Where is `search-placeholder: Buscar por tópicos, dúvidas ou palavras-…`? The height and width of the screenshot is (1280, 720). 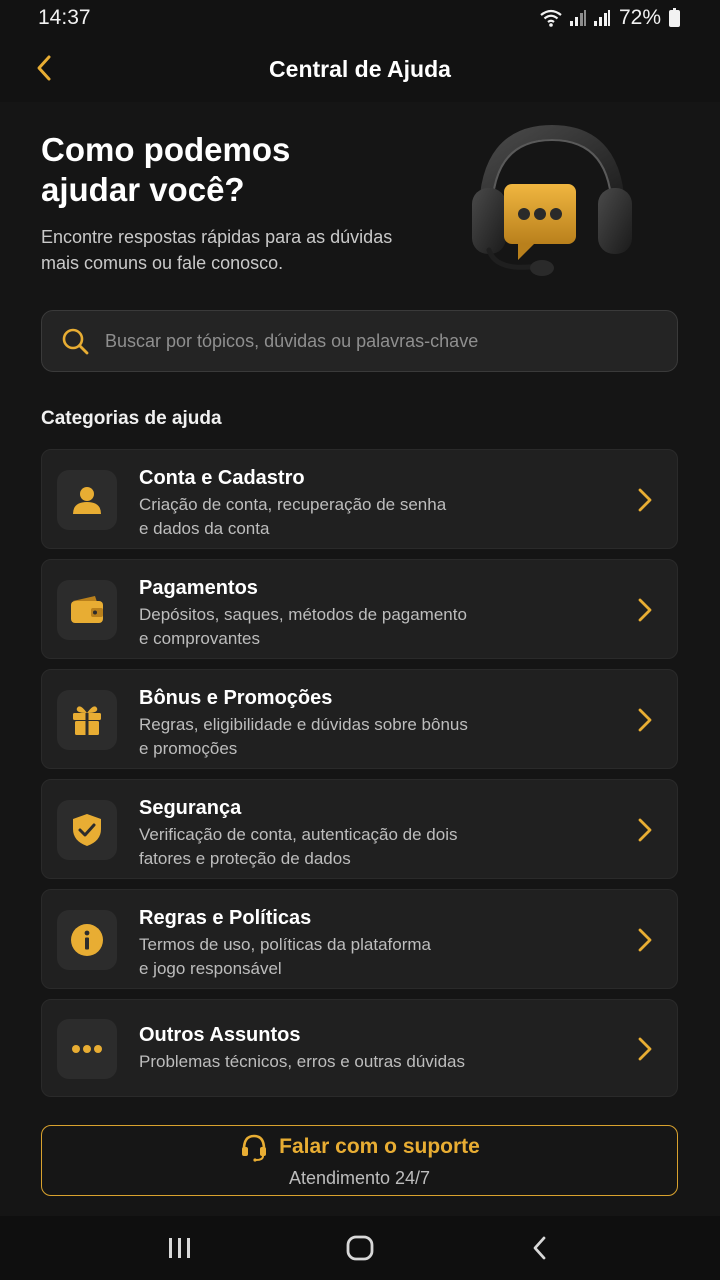 search-placeholder: Buscar por tópicos, dúvidas ou palavras-… is located at coordinates (292, 340).